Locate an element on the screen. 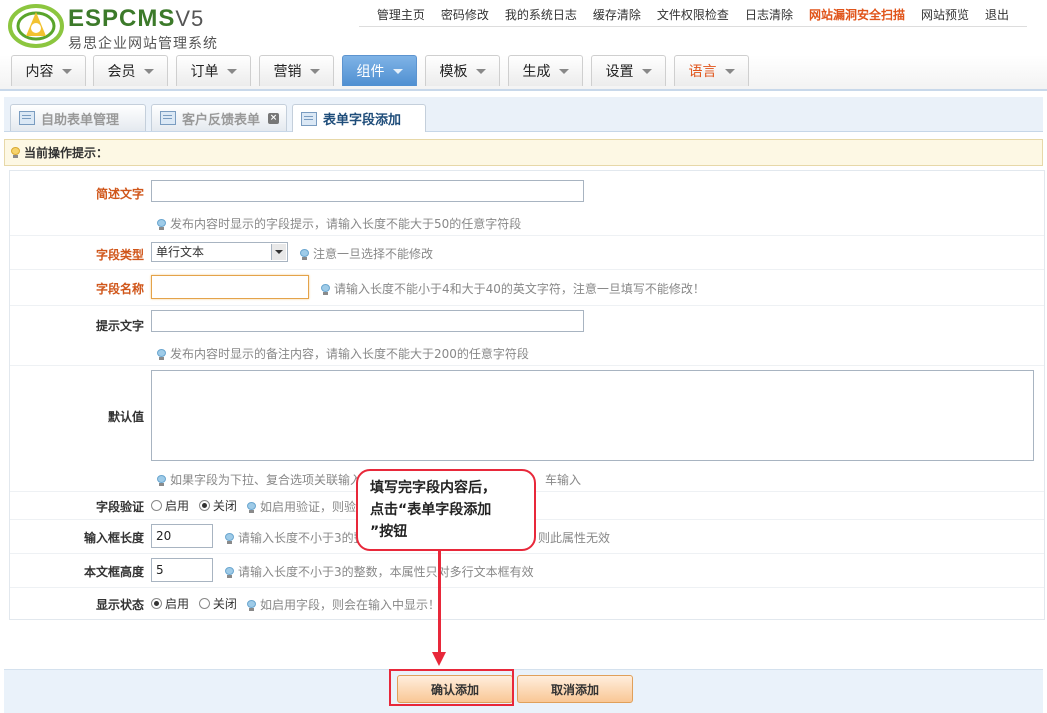 This screenshot has width=1047, height=713. operation-tip-bar: 当前操作提示： is located at coordinates (523, 152).